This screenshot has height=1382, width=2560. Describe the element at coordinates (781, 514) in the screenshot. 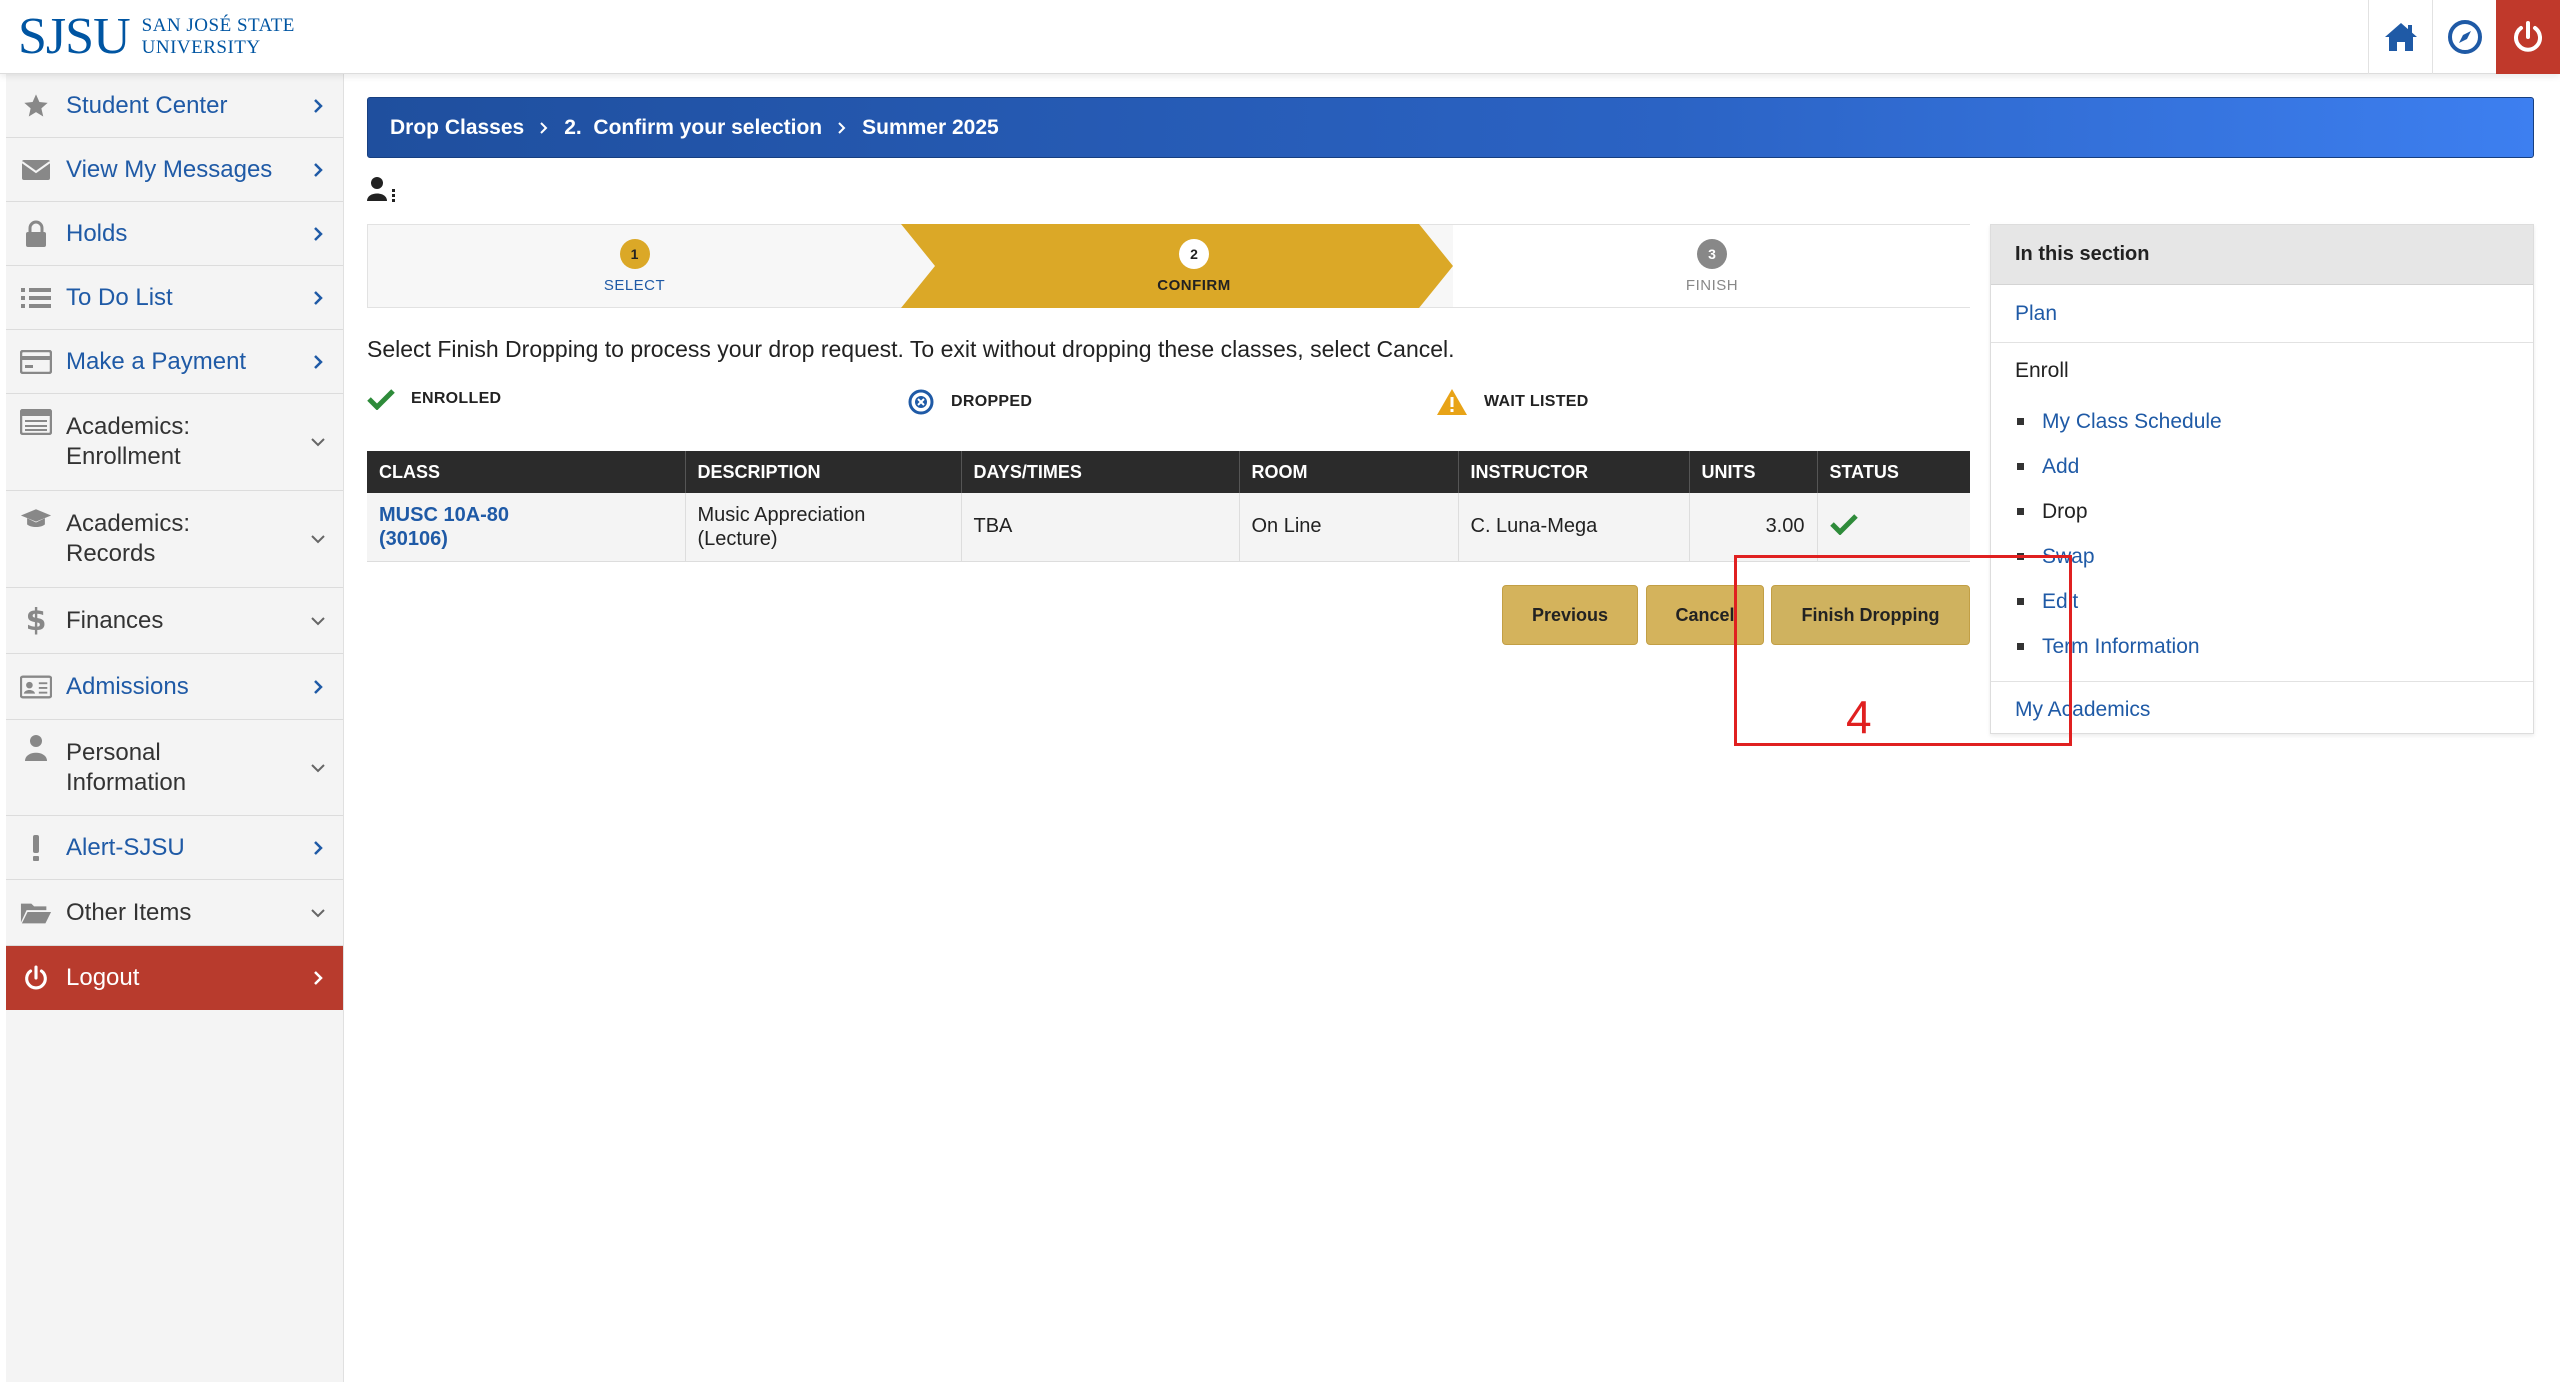

I see `description-title: Music Appreciation` at that location.